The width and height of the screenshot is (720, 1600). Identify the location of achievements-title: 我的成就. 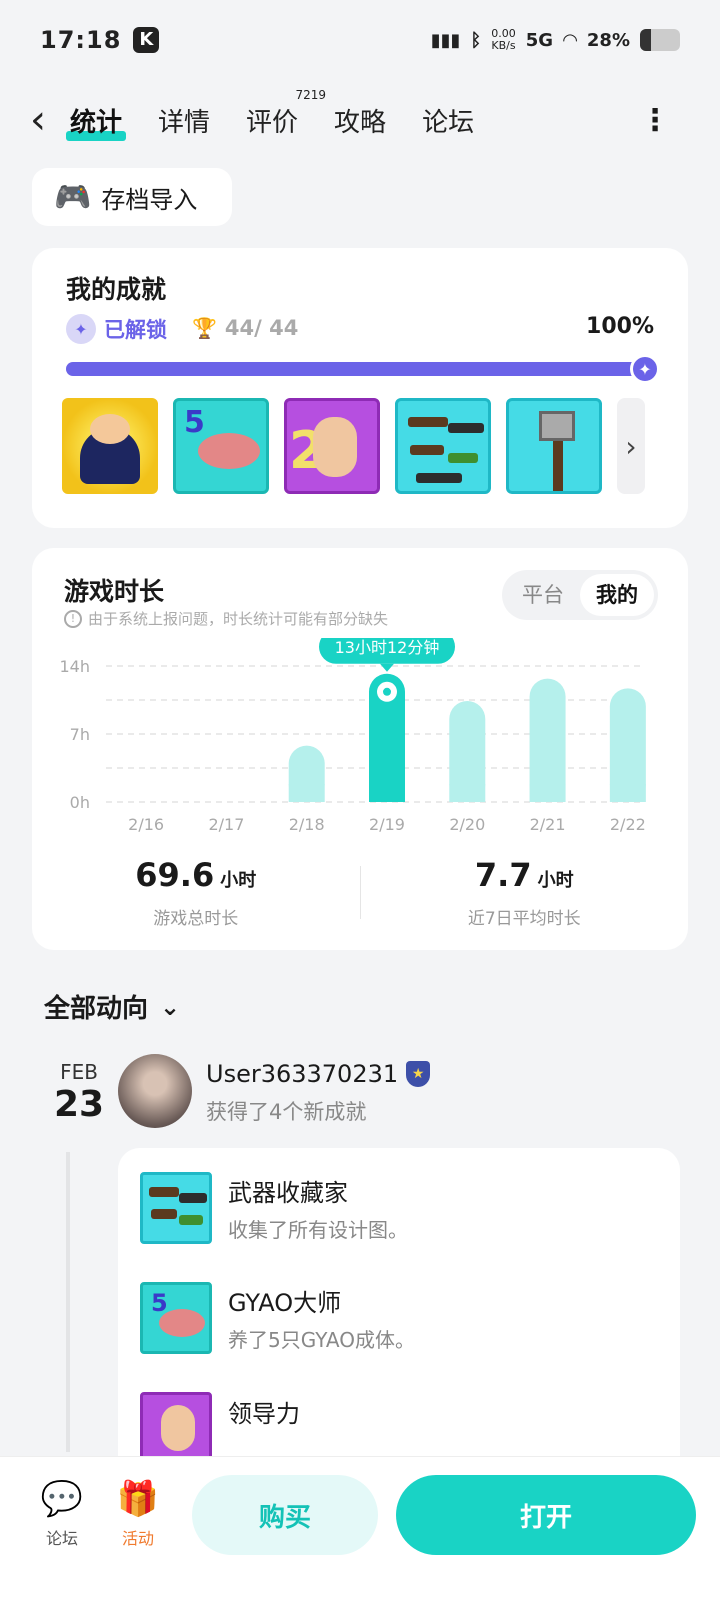
(116, 289).